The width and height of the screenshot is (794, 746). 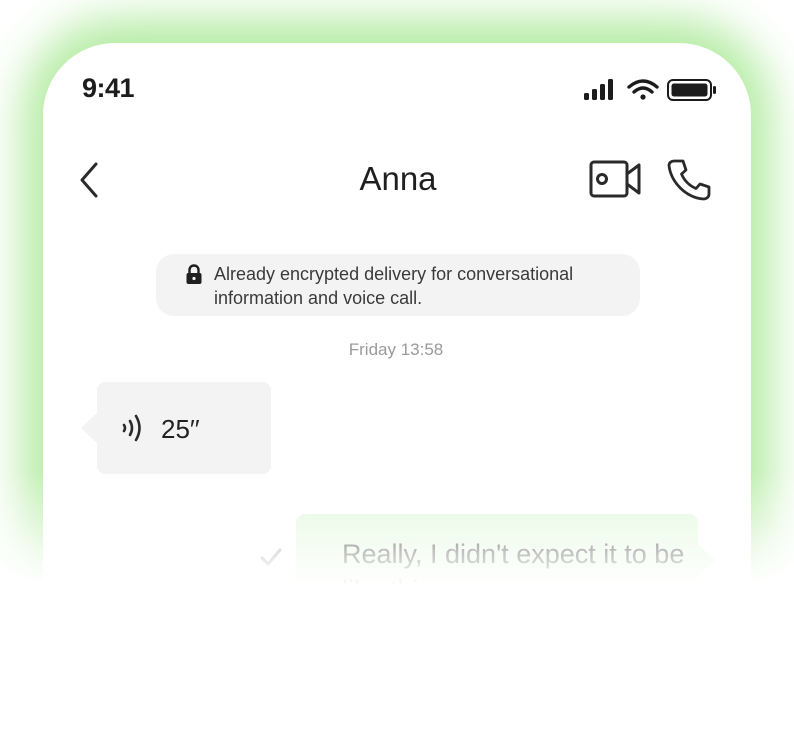 I want to click on back-button, so click(x=90, y=180).